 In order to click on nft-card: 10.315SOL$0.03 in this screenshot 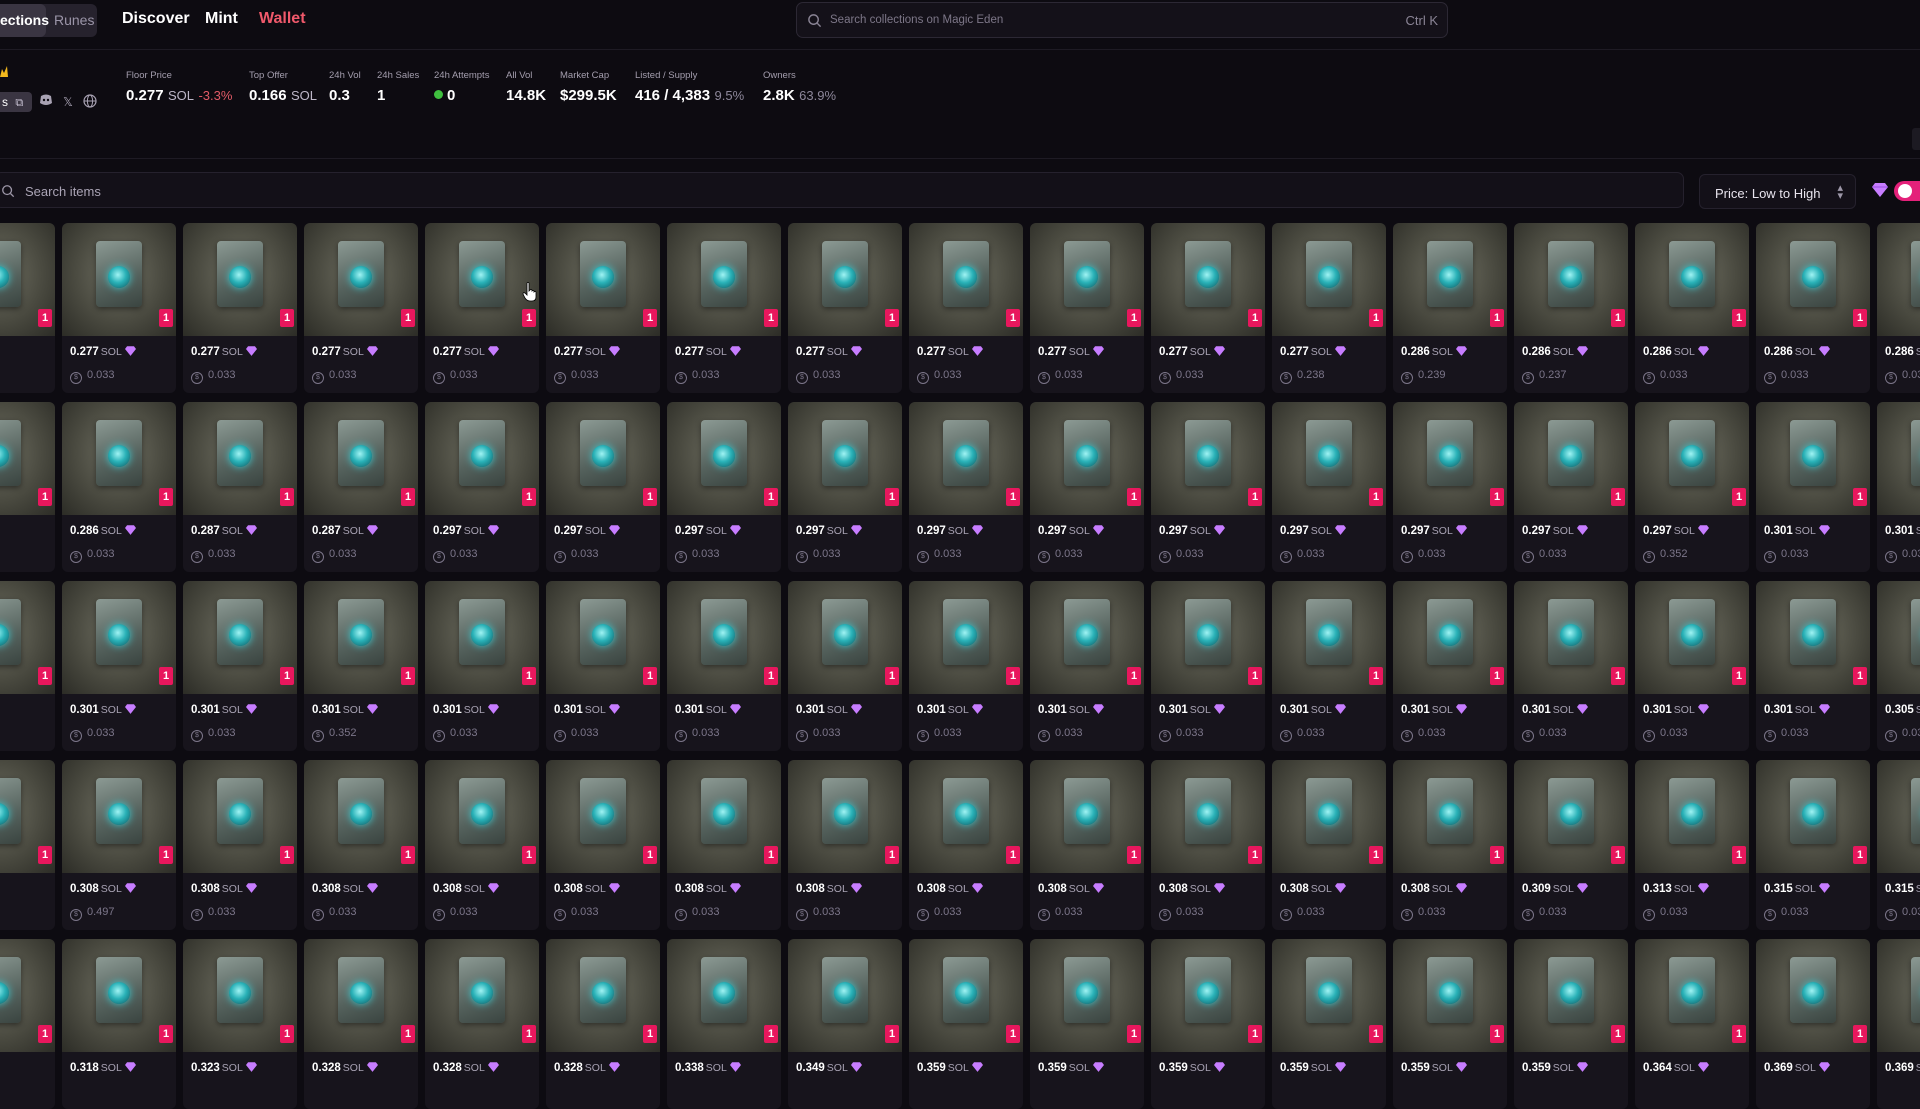, I will do `click(1898, 845)`.